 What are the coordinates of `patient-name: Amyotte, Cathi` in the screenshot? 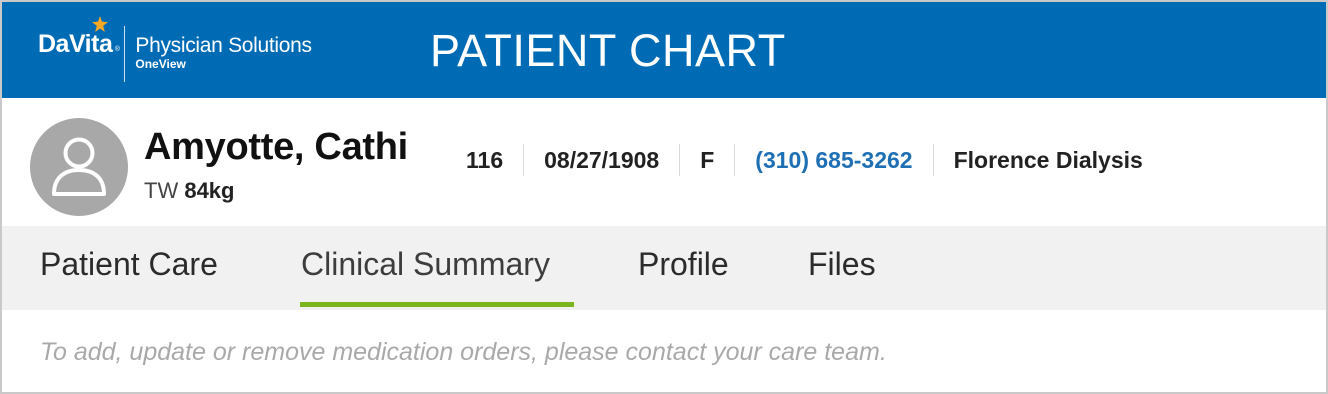 It's located at (276, 147).